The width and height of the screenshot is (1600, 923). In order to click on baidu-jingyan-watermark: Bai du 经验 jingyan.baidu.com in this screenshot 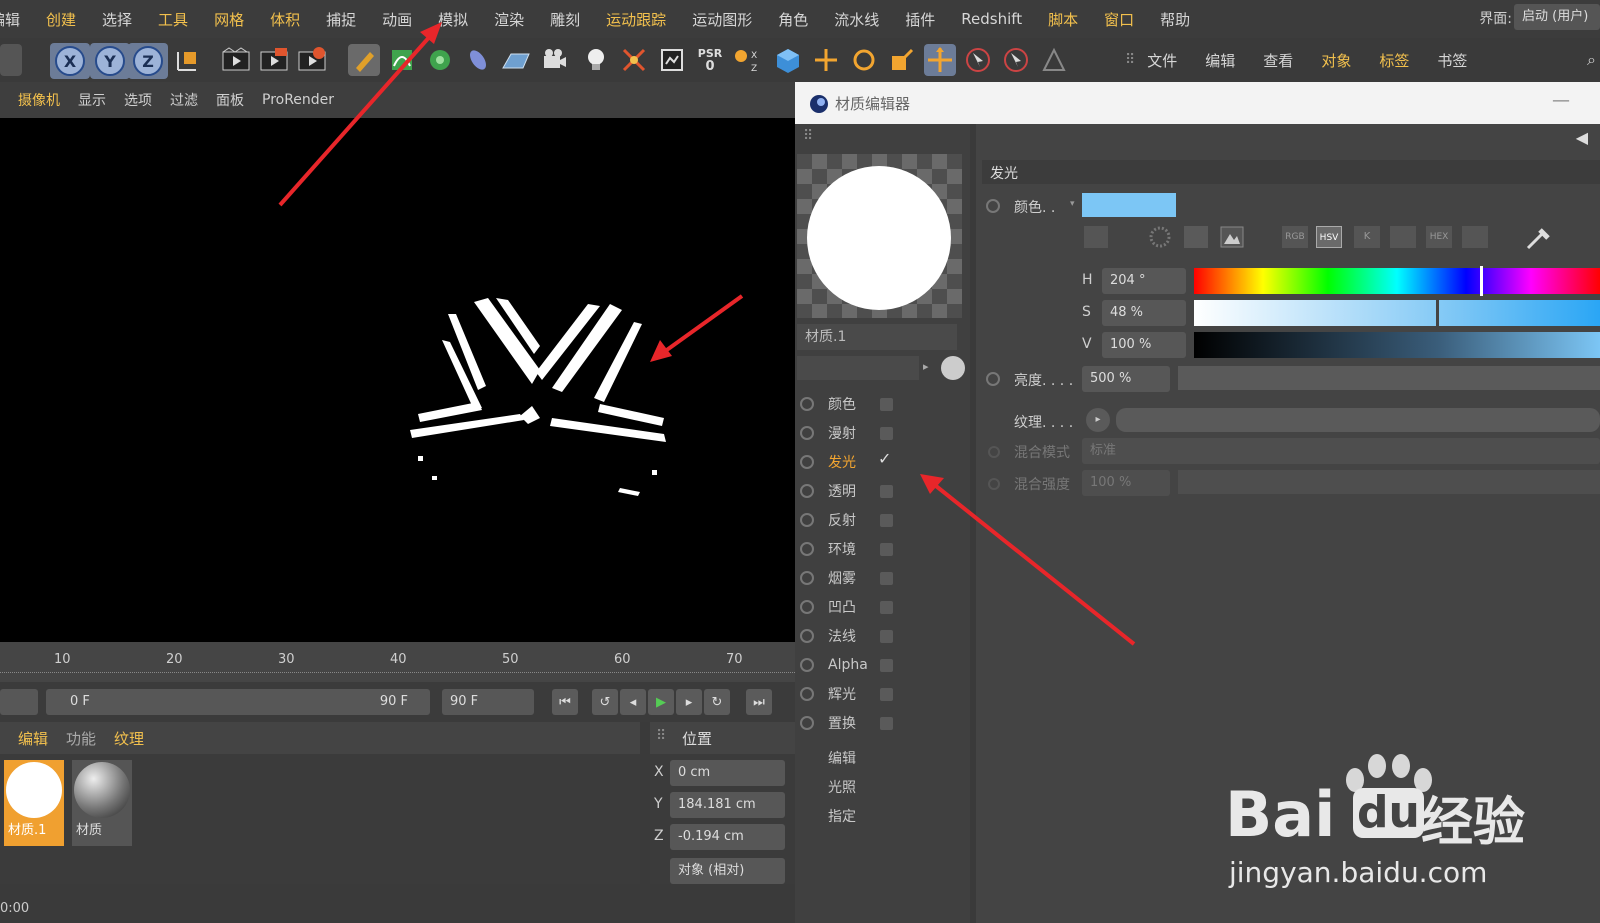, I will do `click(1412, 825)`.